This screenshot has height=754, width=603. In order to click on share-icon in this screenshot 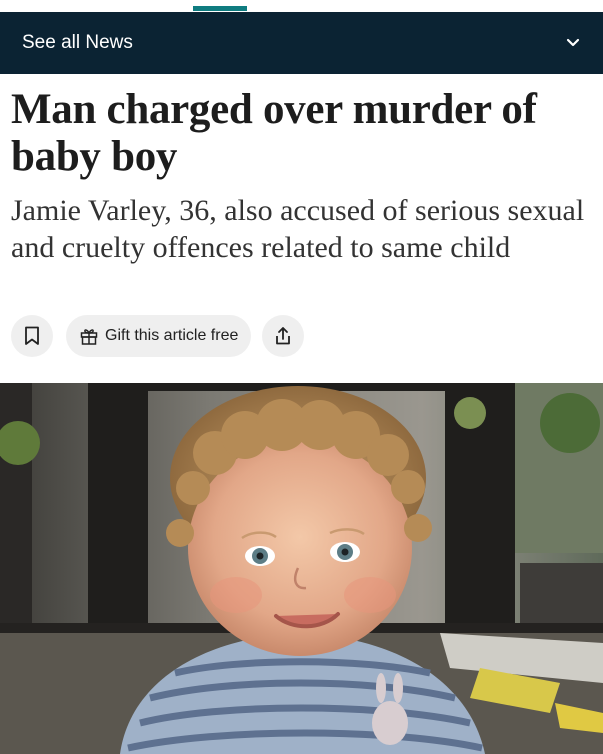, I will do `click(283, 336)`.